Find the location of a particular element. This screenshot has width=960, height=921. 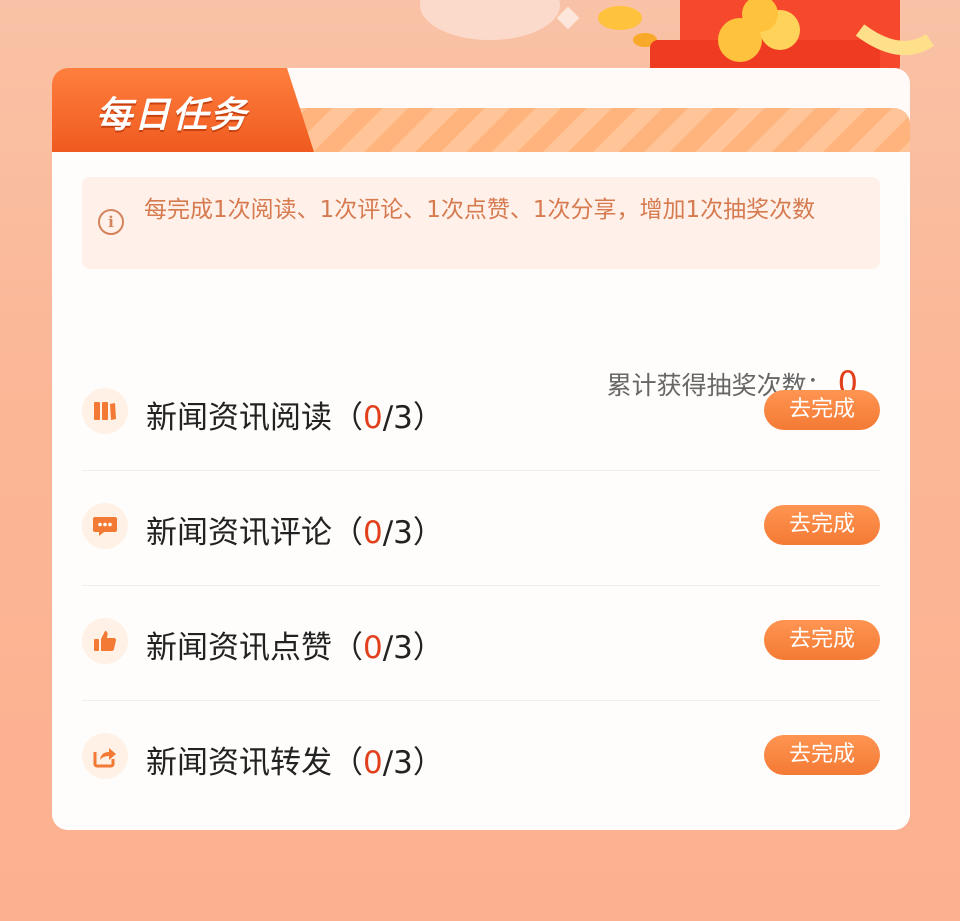

task-label-read: 新闻资讯阅读（0/3） is located at coordinates (295, 414).